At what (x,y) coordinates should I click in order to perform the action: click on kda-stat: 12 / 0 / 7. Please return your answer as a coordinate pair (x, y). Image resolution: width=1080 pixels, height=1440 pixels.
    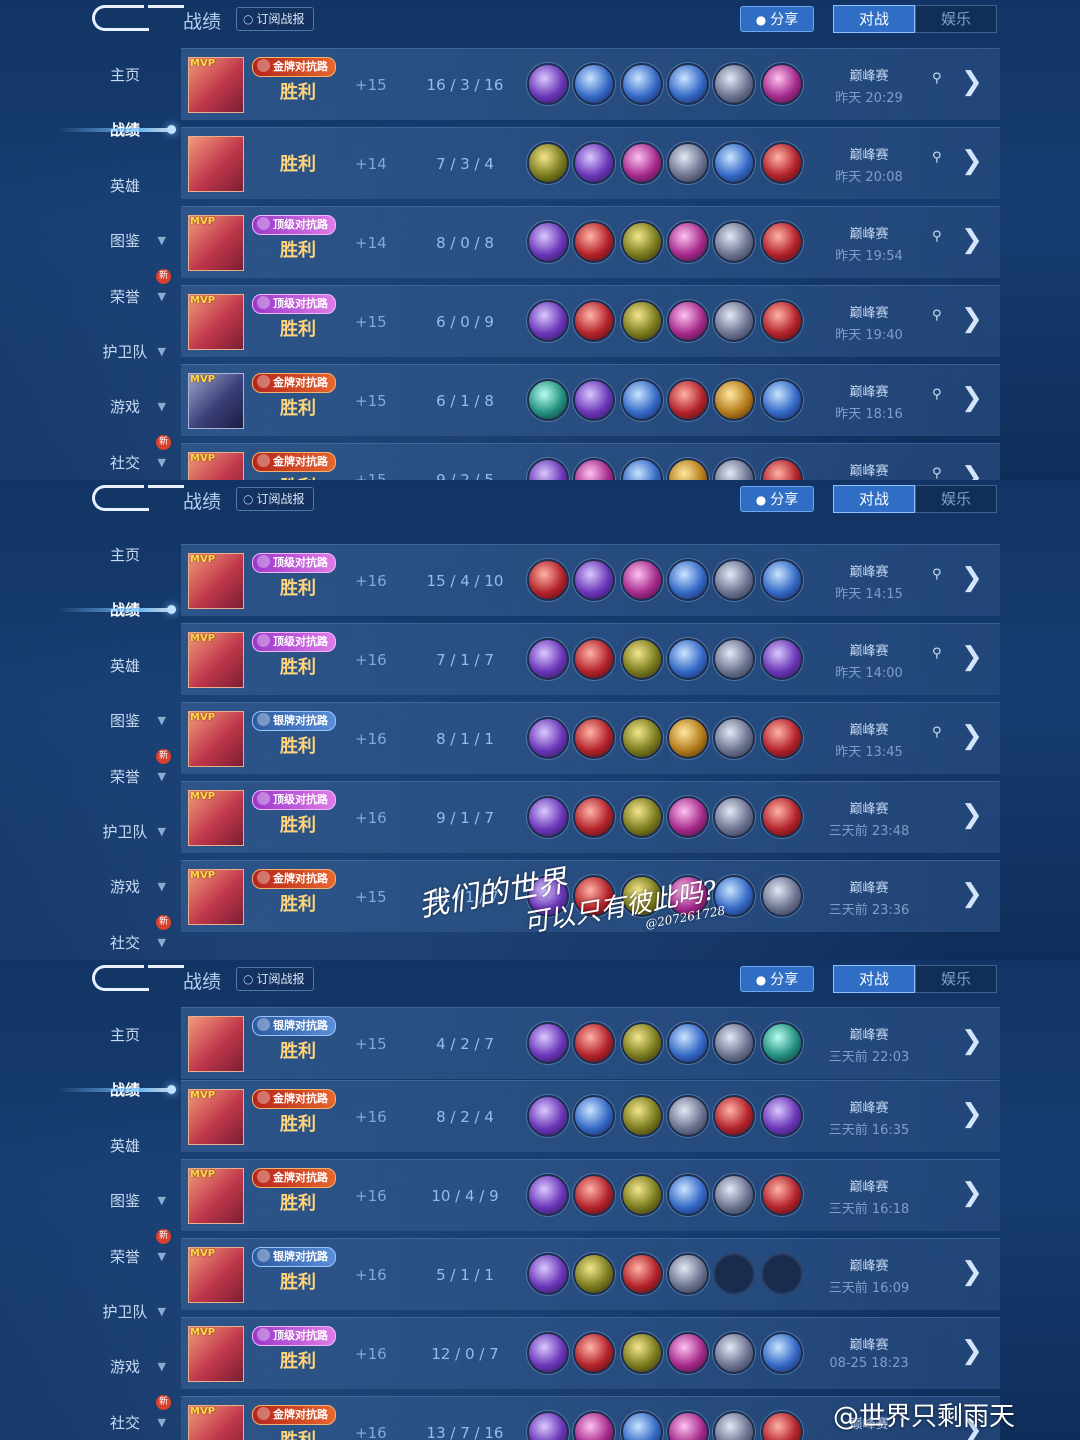
    Looking at the image, I should click on (465, 1354).